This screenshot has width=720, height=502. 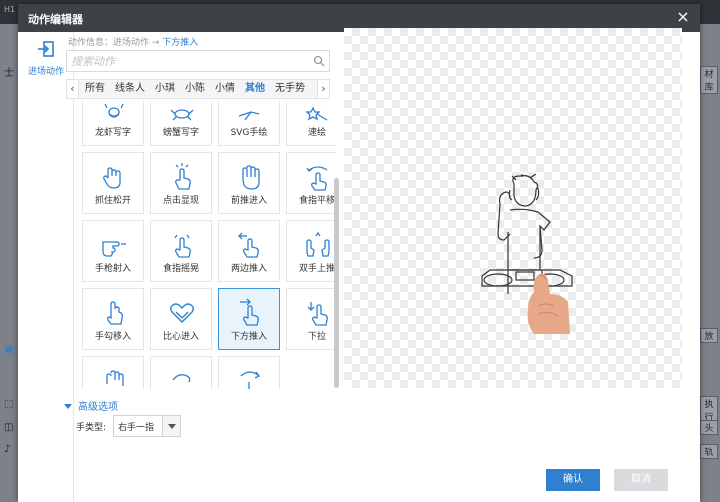 I want to click on background-right-item: 材库, so click(x=709, y=80).